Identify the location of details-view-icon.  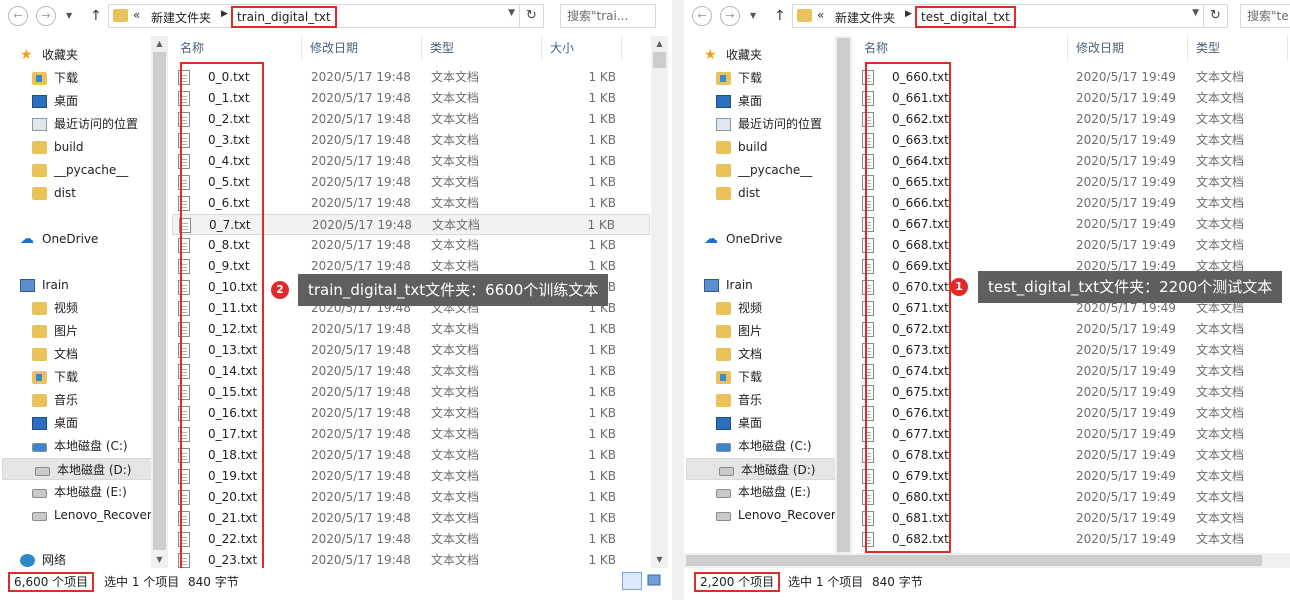
(632, 581).